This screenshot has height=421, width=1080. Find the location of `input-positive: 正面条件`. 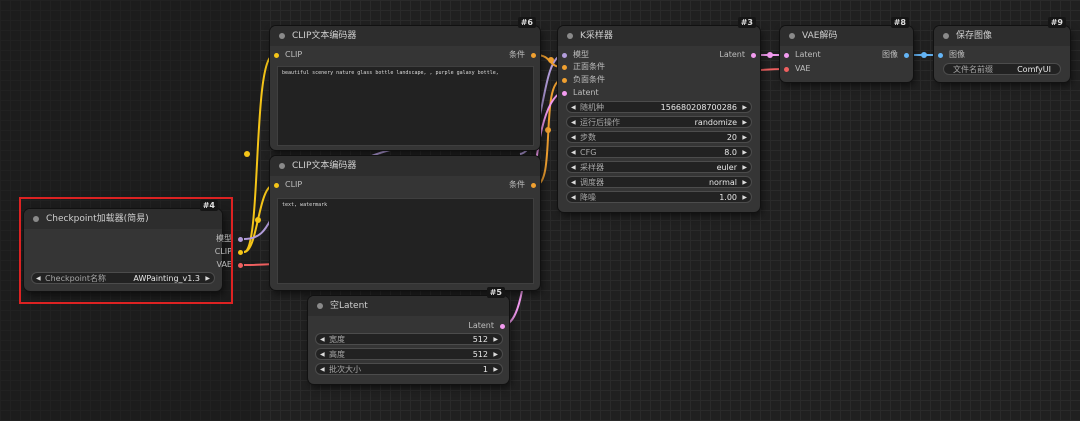

input-positive: 正面条件 is located at coordinates (583, 67).